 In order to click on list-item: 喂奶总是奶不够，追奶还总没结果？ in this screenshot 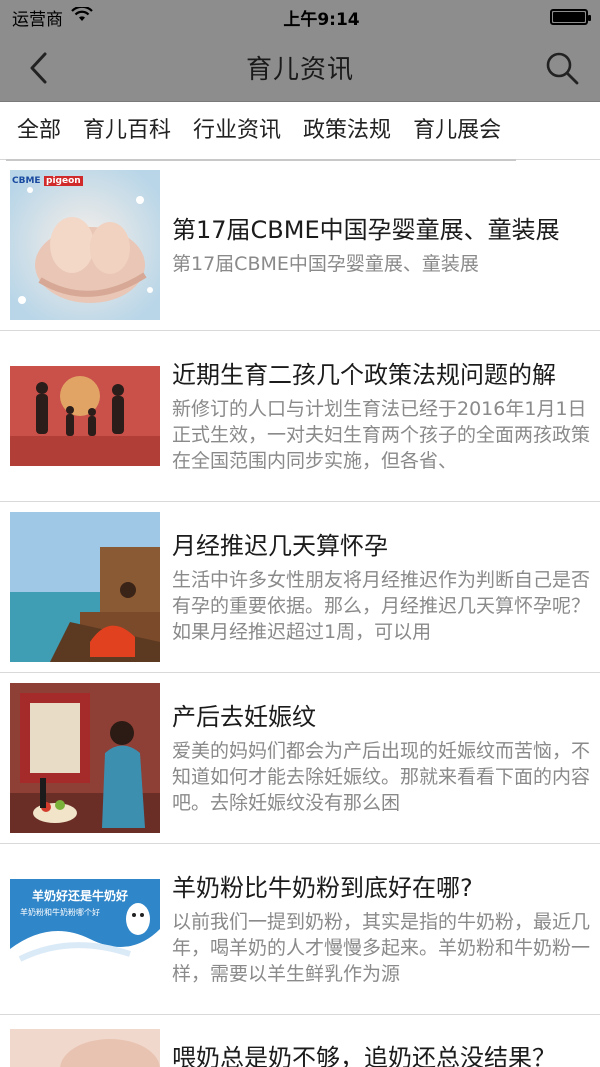, I will do `click(300, 1041)`.